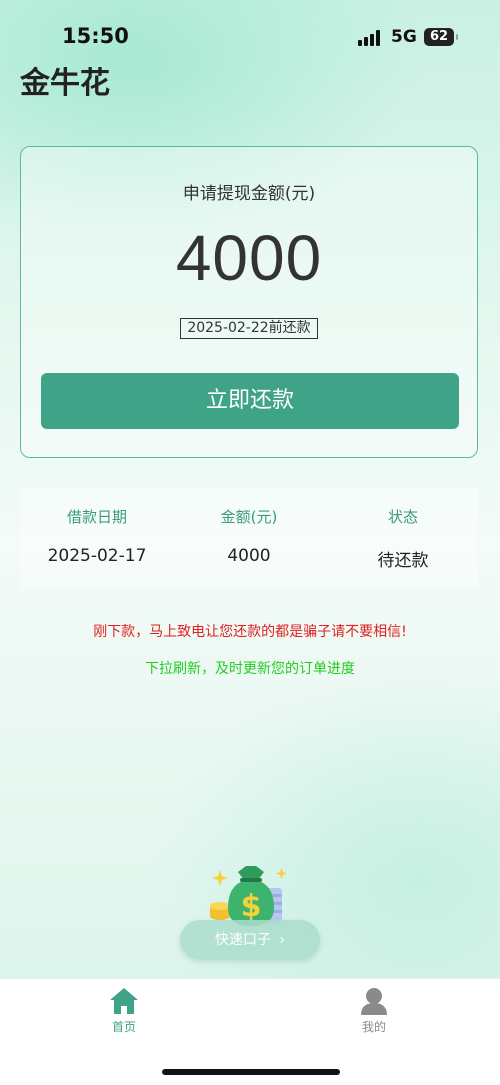 The height and width of the screenshot is (1085, 500). I want to click on repay-now-button: 立即还款, so click(250, 401).